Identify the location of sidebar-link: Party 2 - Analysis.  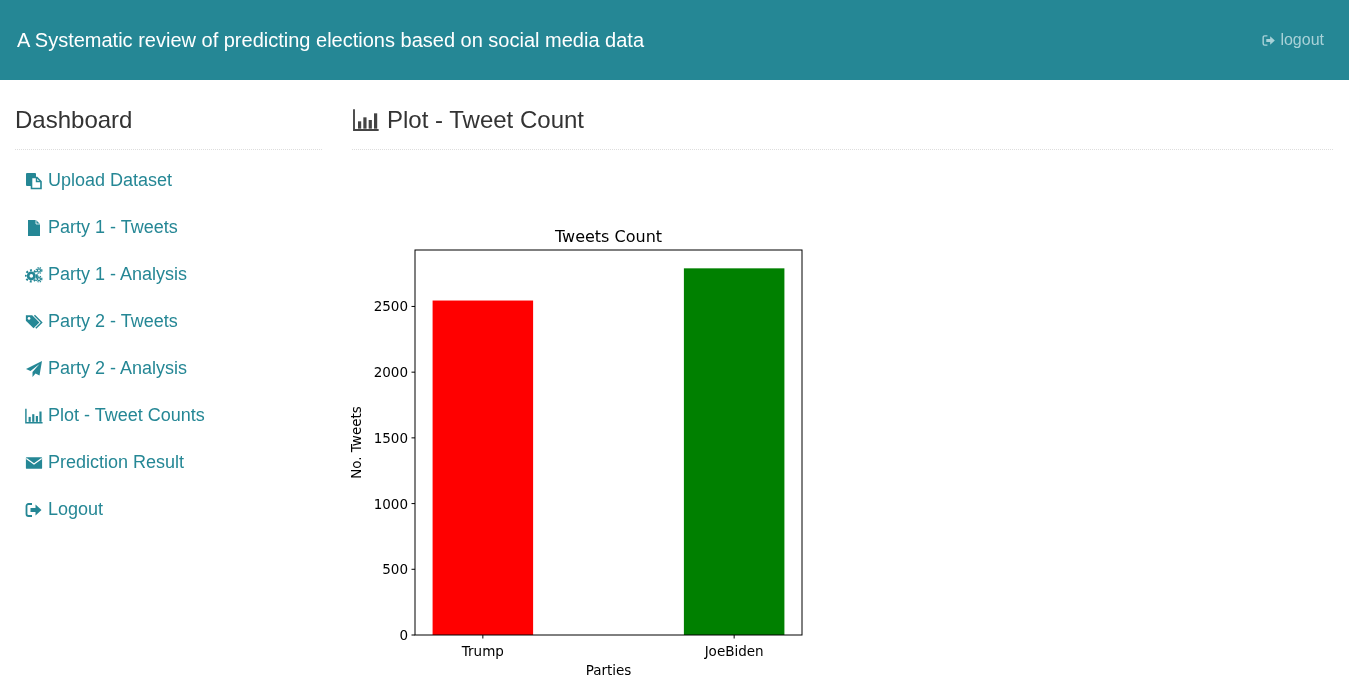
(168, 368).